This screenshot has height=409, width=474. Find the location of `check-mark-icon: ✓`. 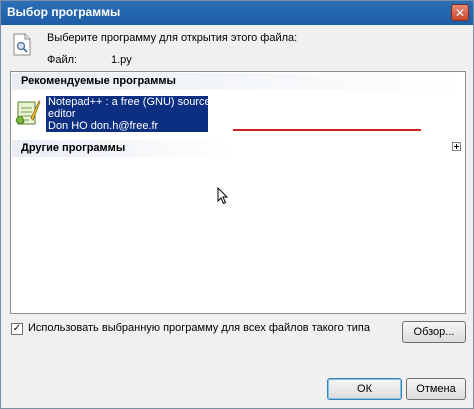

check-mark-icon: ✓ is located at coordinates (17, 328).